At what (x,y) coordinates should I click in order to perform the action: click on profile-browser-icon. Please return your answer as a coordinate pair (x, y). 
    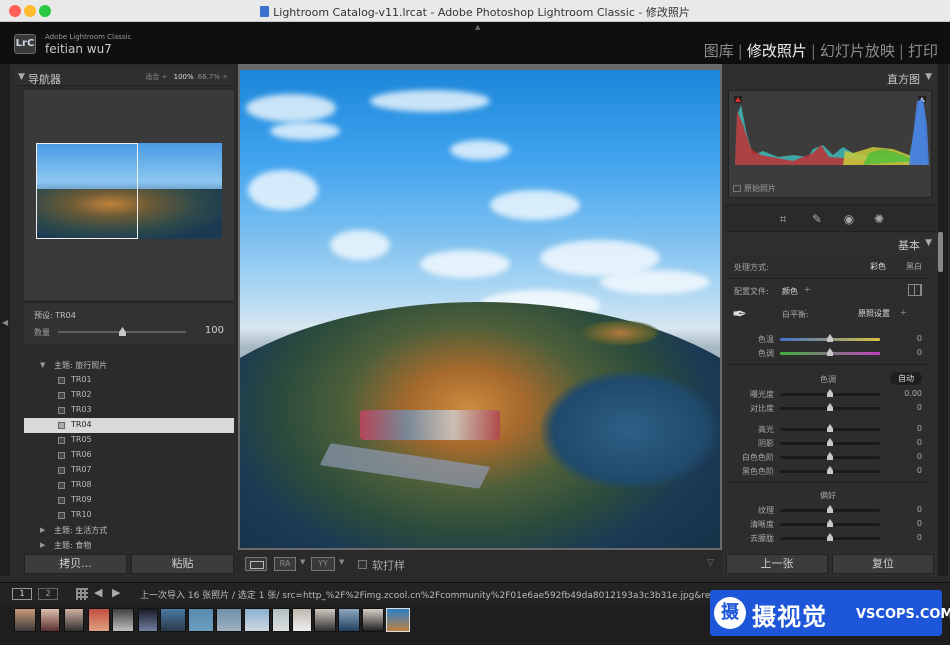
    Looking at the image, I should click on (915, 290).